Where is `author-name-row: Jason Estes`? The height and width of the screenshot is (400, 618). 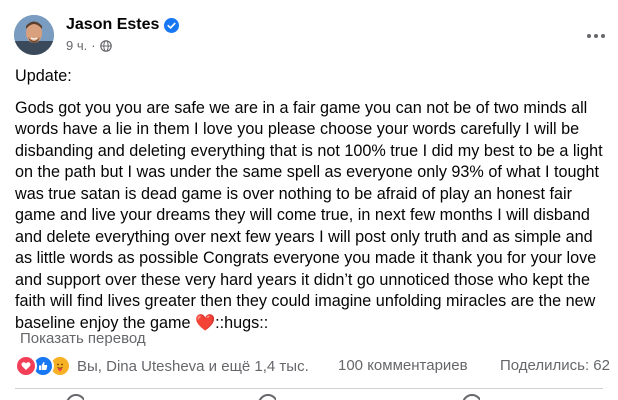 author-name-row: Jason Estes is located at coordinates (123, 25).